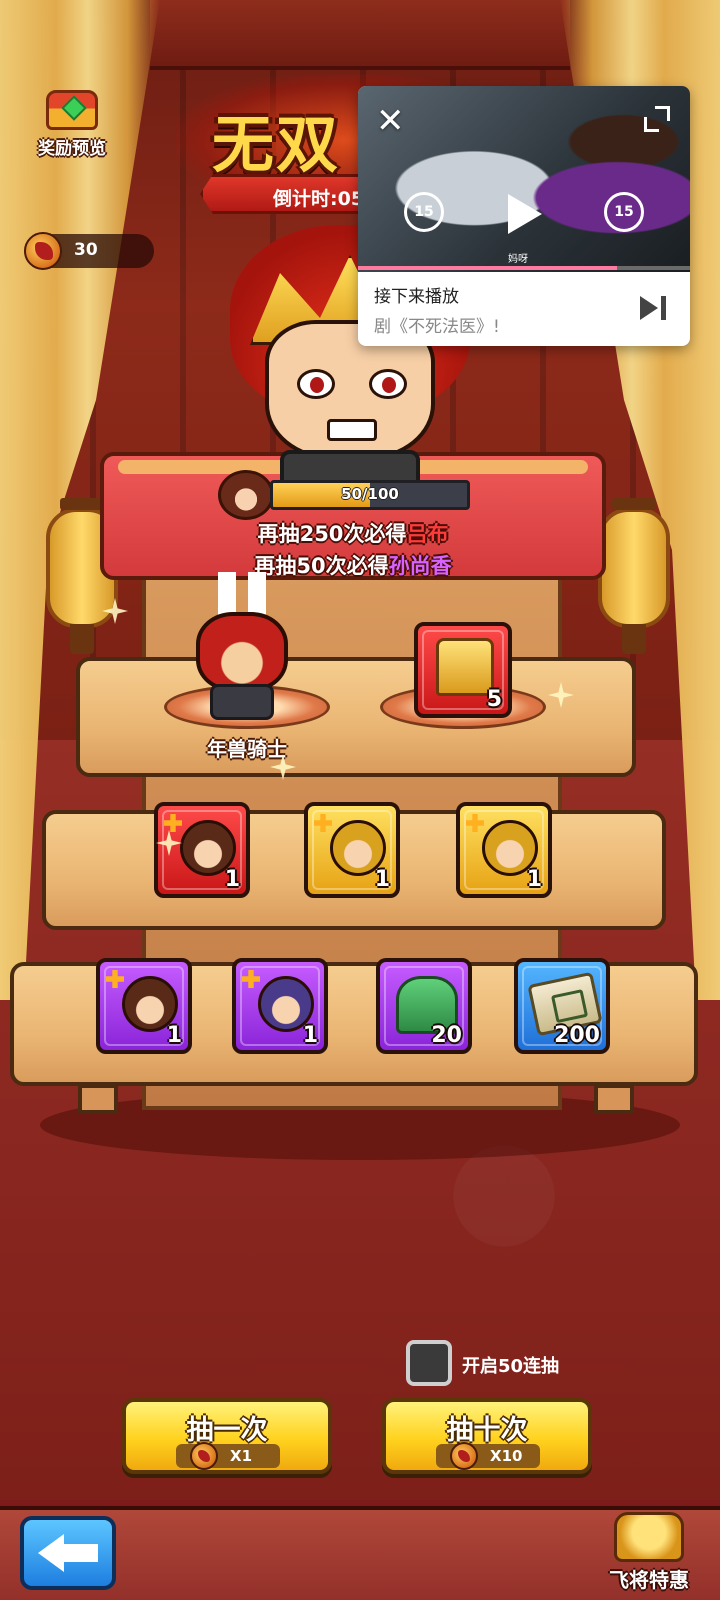  I want to click on fullscreen-icon, so click(657, 119).